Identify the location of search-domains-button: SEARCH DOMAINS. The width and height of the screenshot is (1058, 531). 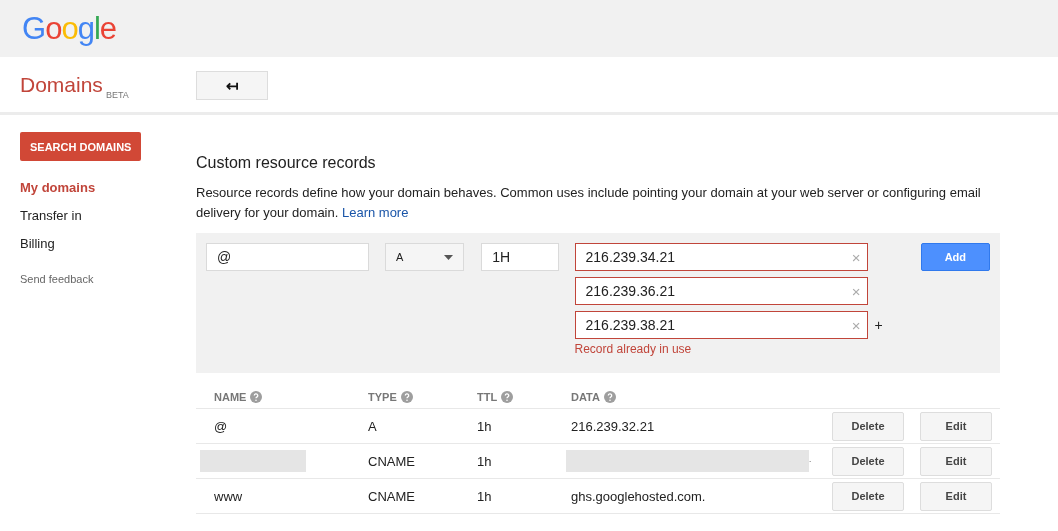
(81, 146).